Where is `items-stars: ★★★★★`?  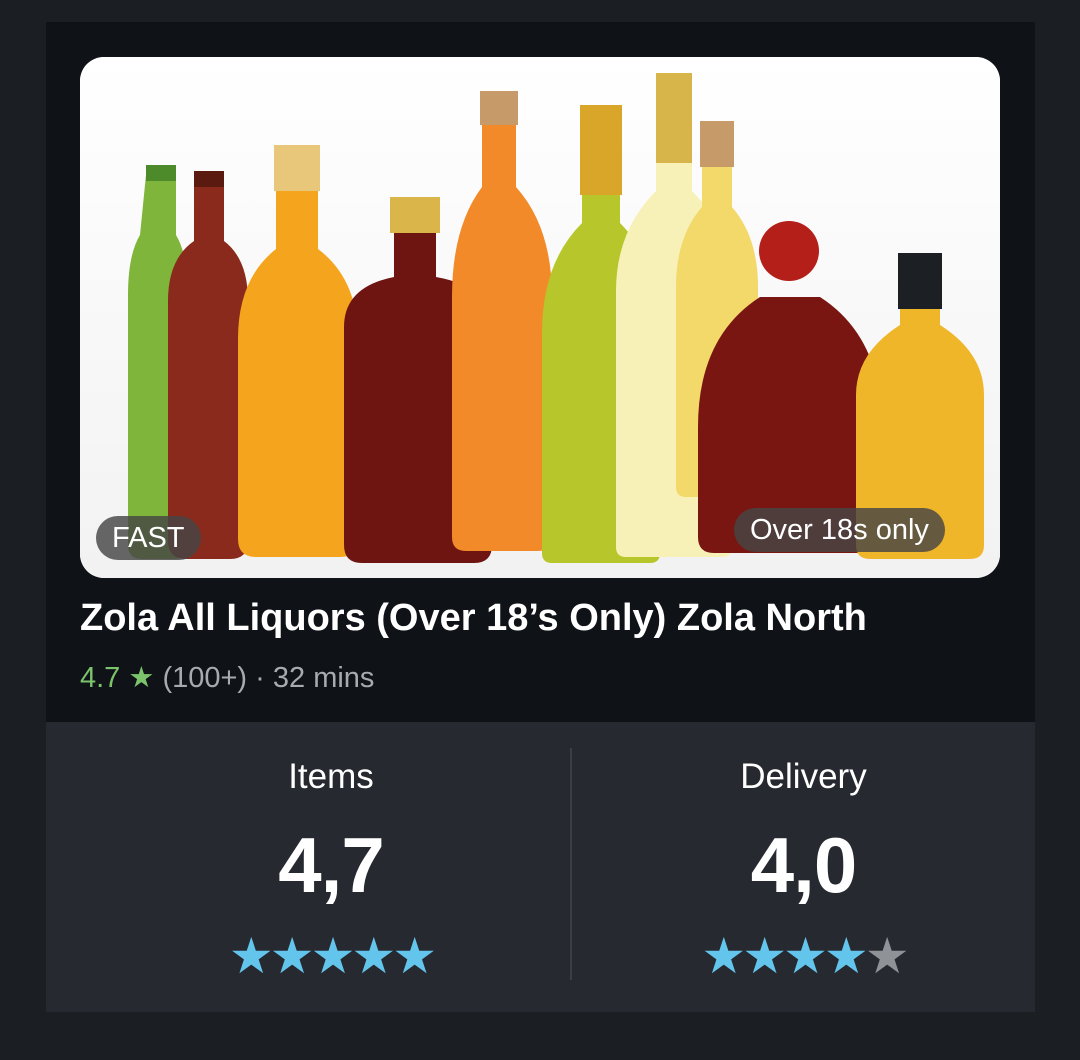 items-stars: ★★★★★ is located at coordinates (331, 956).